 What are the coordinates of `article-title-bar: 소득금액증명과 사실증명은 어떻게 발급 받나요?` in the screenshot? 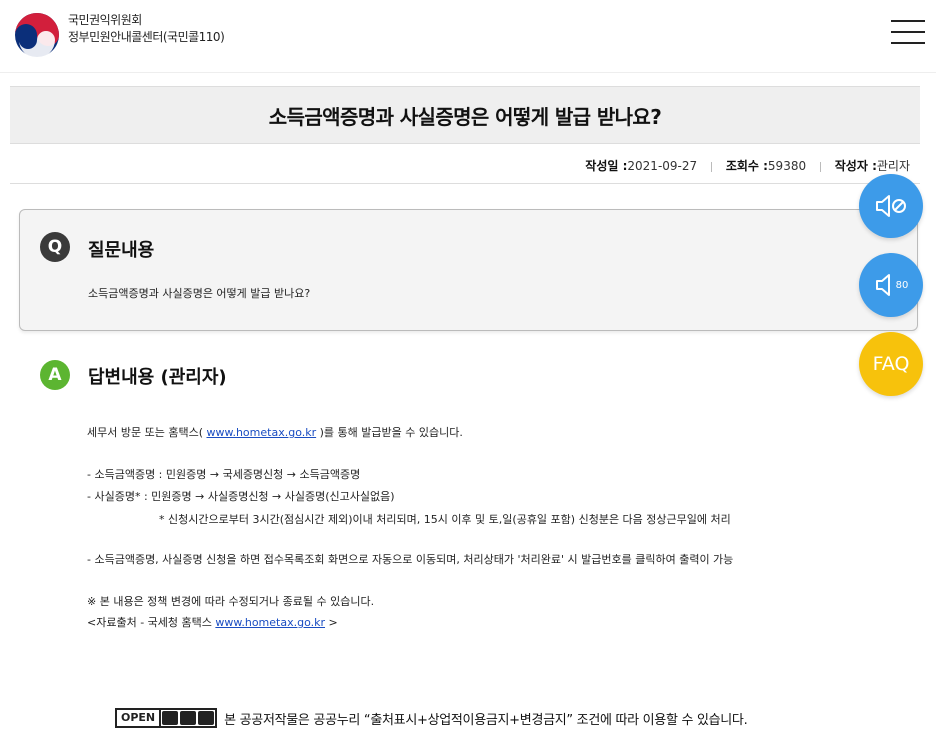 It's located at (465, 115).